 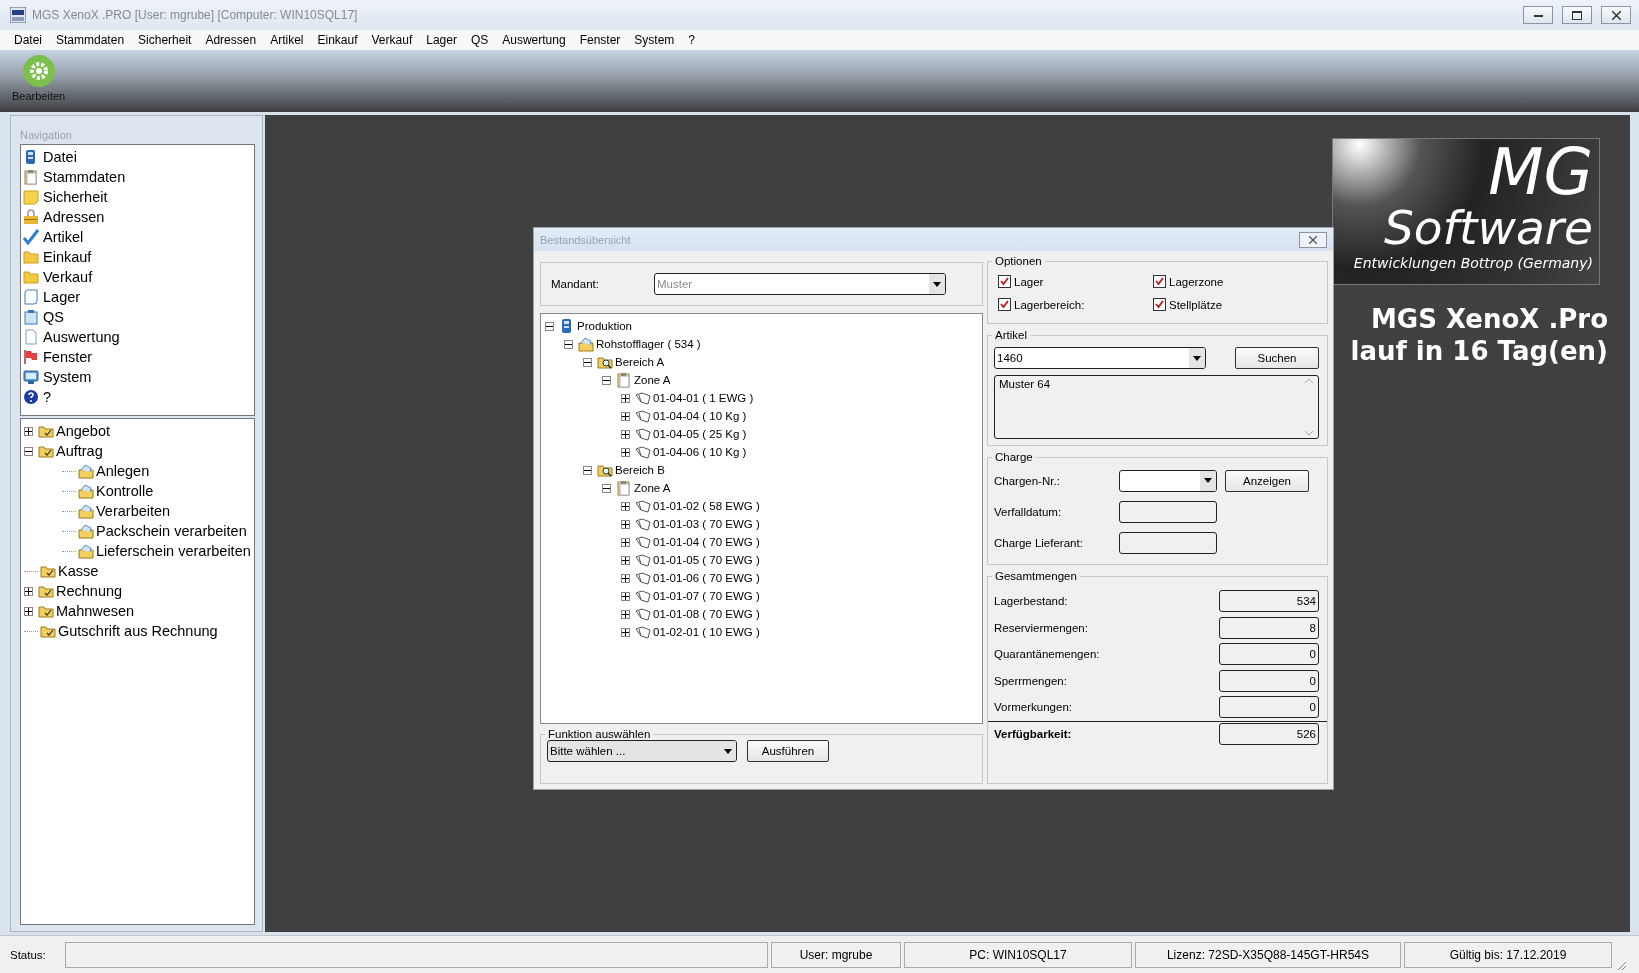 I want to click on navigation-item: Sicherheit, so click(x=137, y=197).